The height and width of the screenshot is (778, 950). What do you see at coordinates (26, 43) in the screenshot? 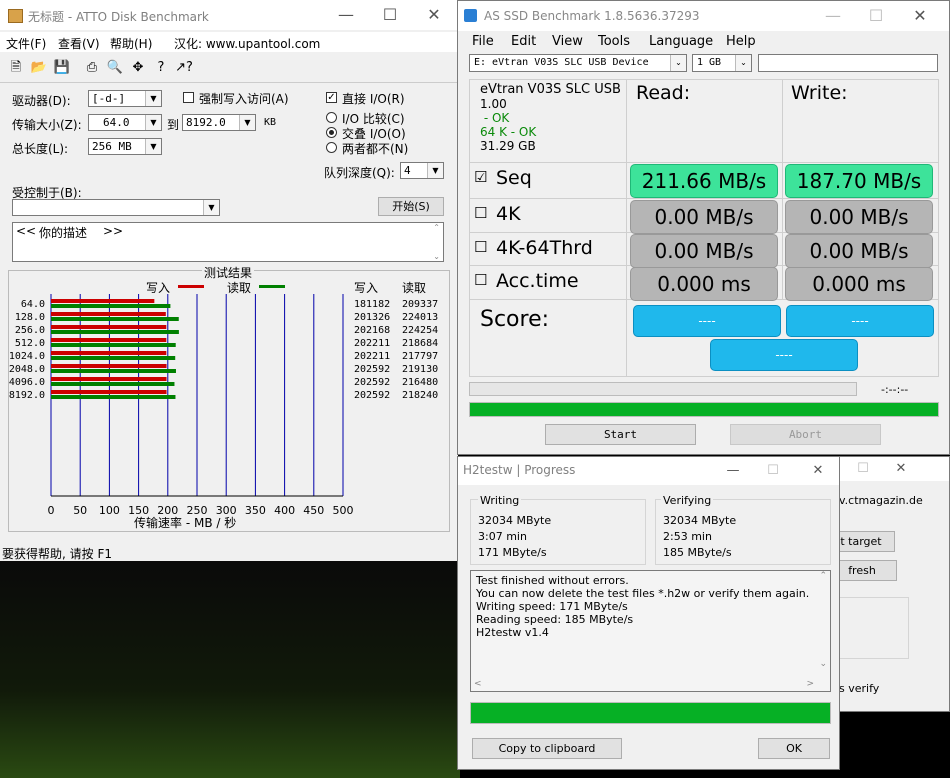
I see `menu-file: 文件(F)` at bounding box center [26, 43].